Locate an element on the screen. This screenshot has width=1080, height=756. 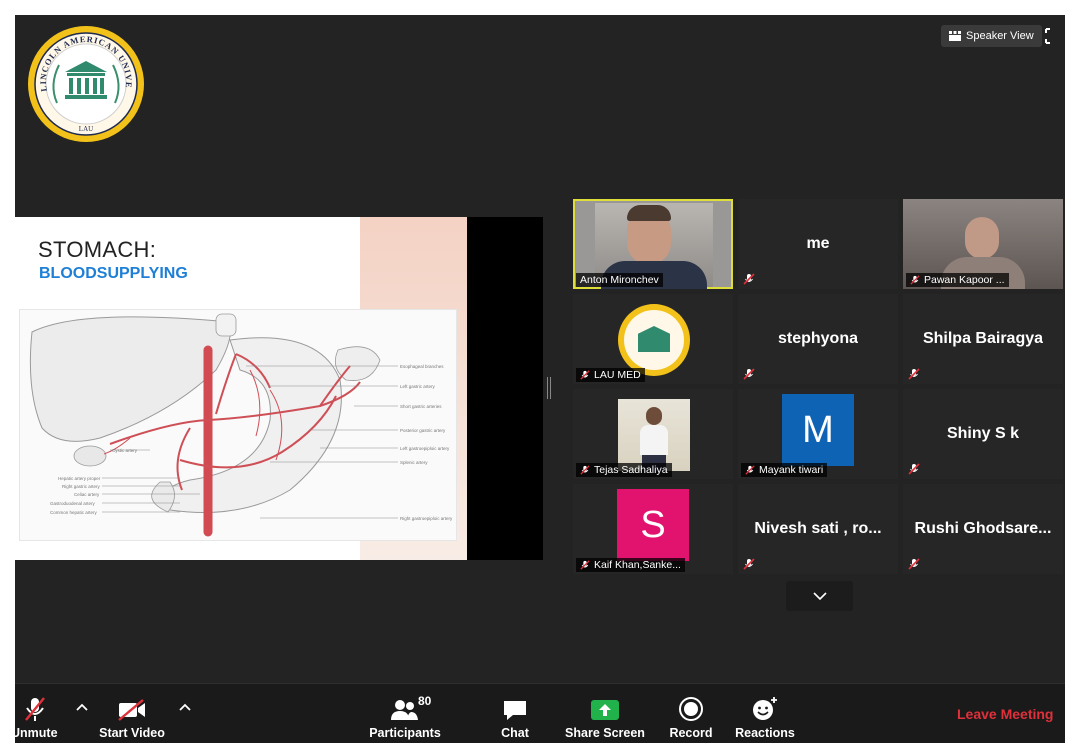
smiley-plus-icon is located at coordinates (765, 708).